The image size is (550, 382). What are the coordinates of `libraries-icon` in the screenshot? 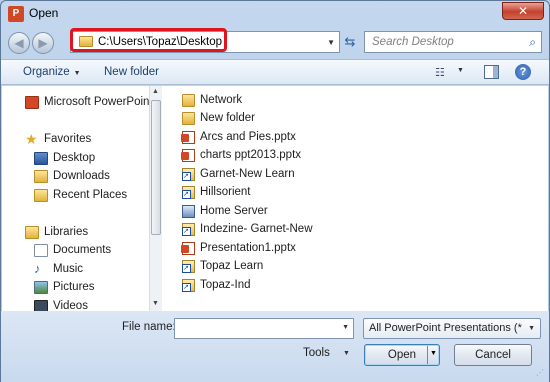 It's located at (32, 232).